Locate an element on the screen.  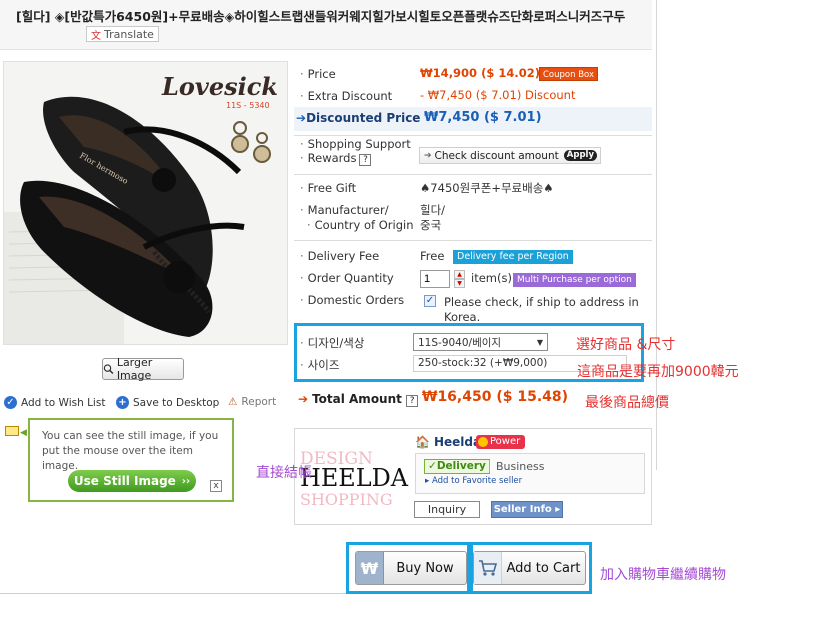
note-add-to-cart: 加入購物車繼續購物 is located at coordinates (663, 575).